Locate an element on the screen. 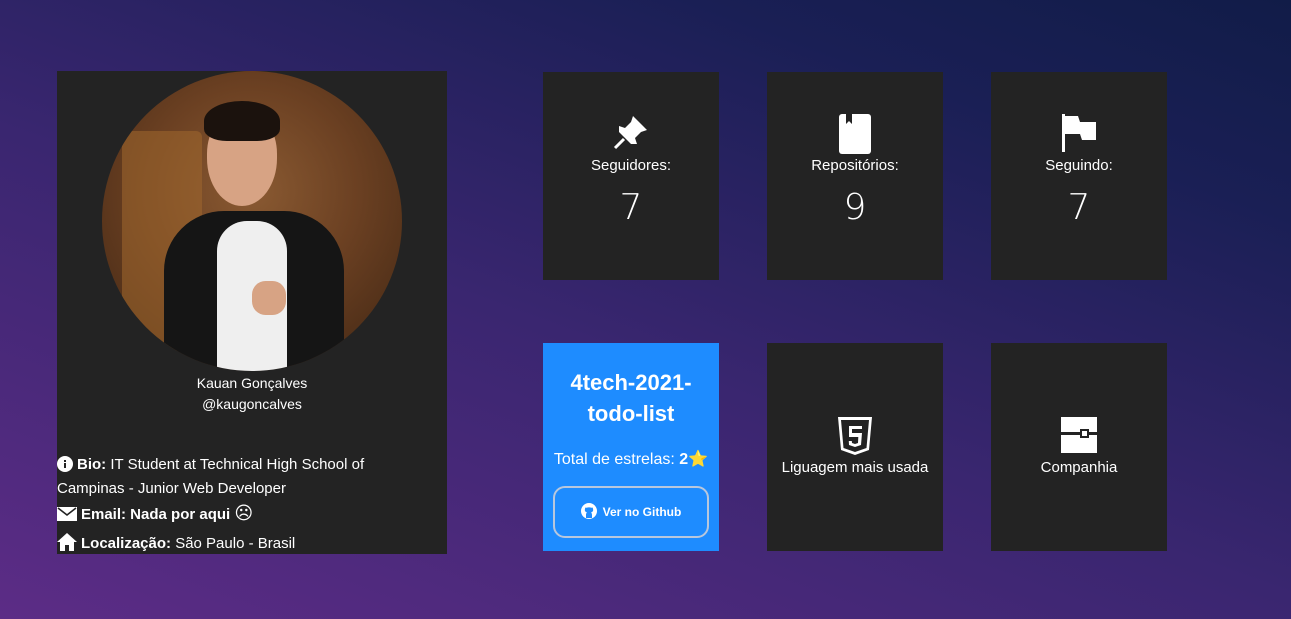  language-card: Liguagem mais usada is located at coordinates (855, 447).